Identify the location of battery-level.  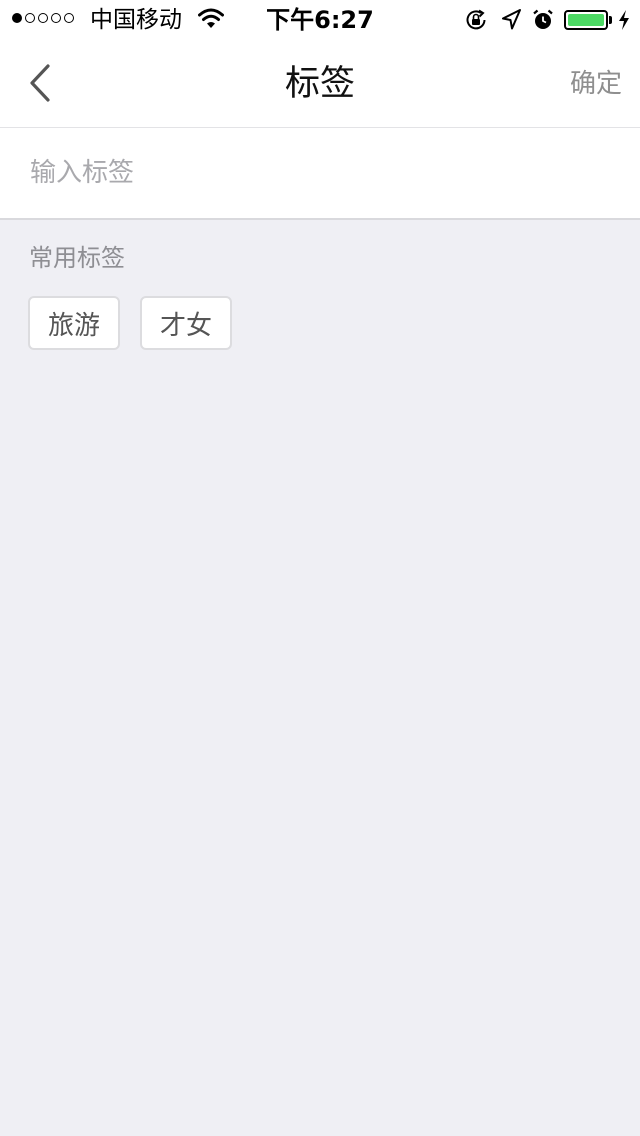
(586, 20).